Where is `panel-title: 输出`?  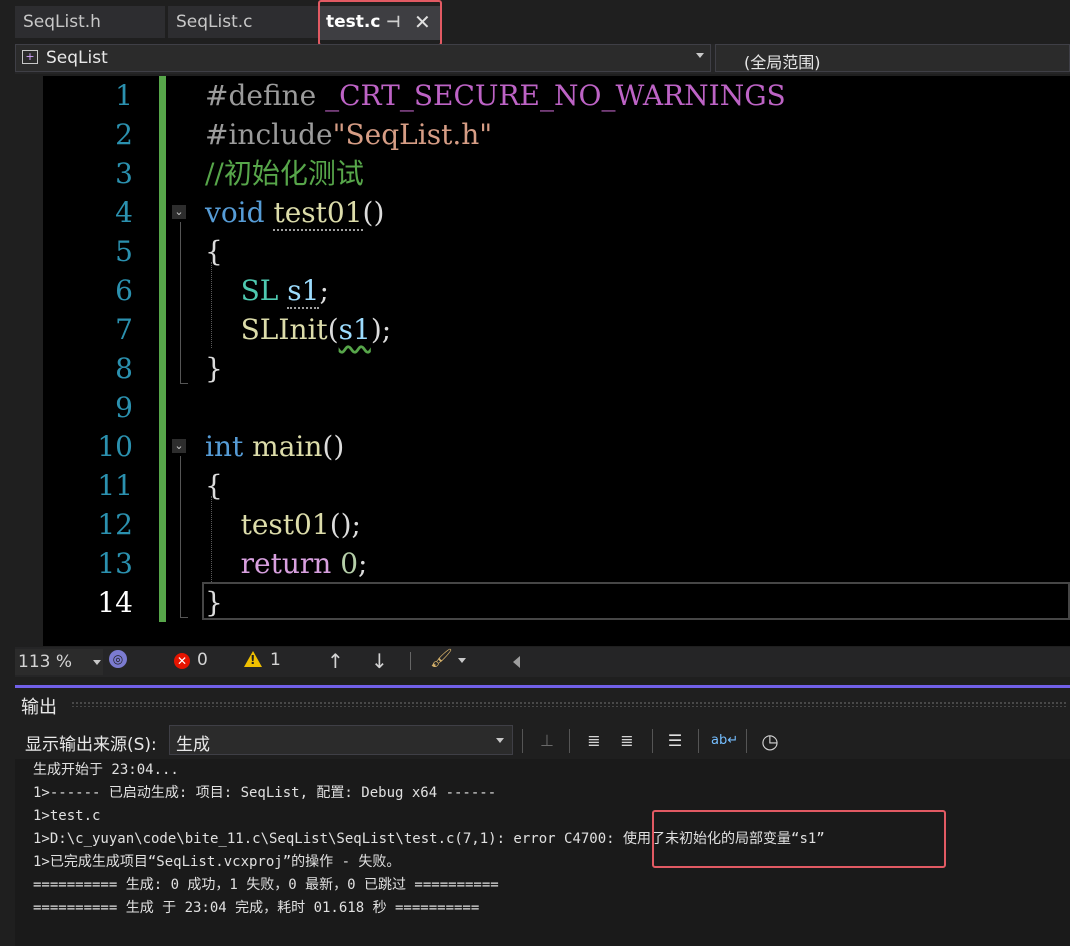 panel-title: 输出 is located at coordinates (39, 707).